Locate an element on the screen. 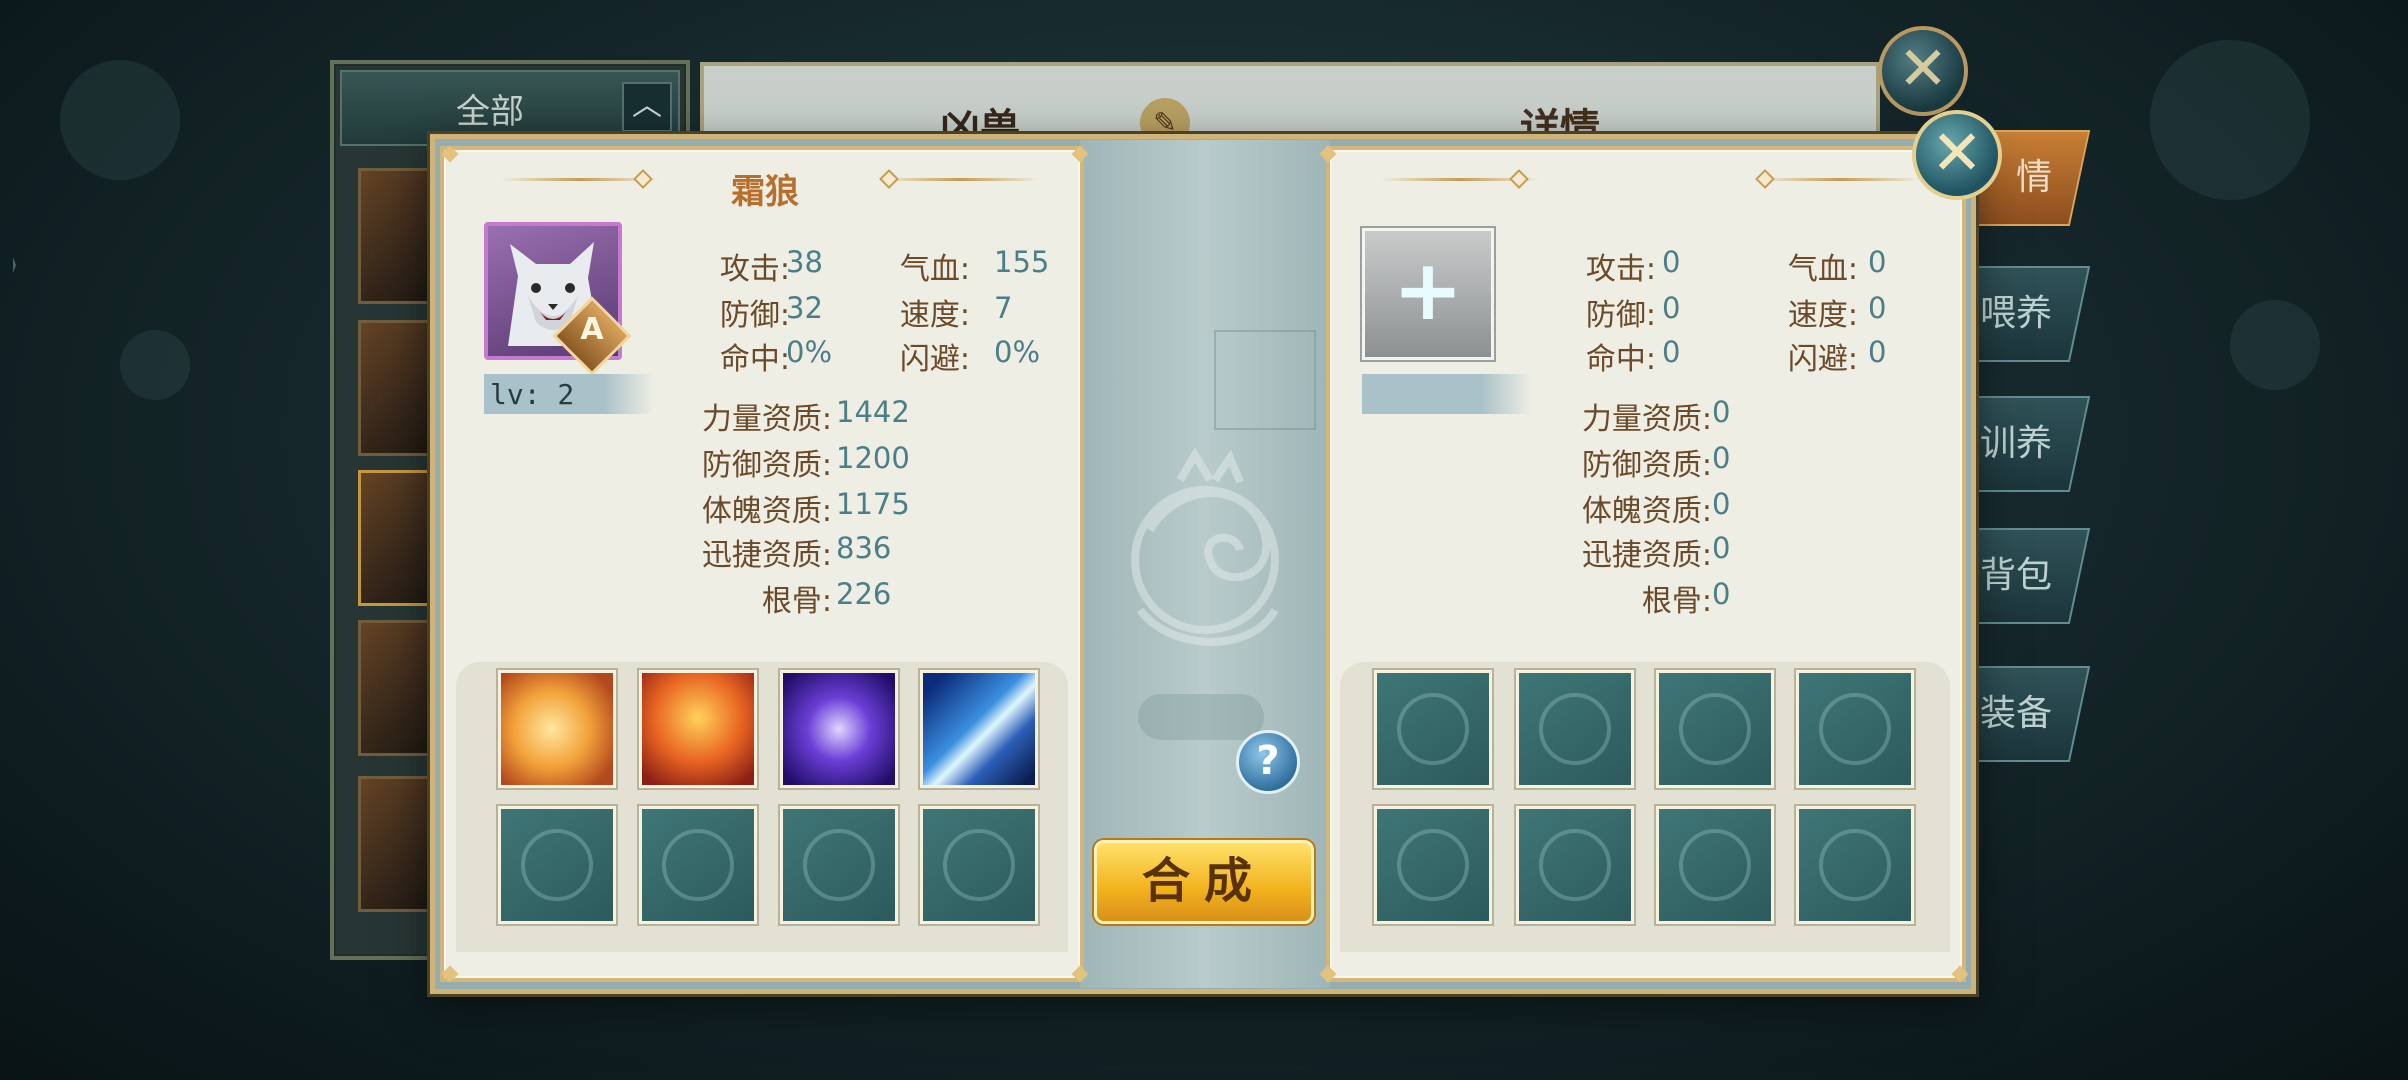 This screenshot has height=1080, width=2408. stat-dodge-value: 0 is located at coordinates (1877, 352).